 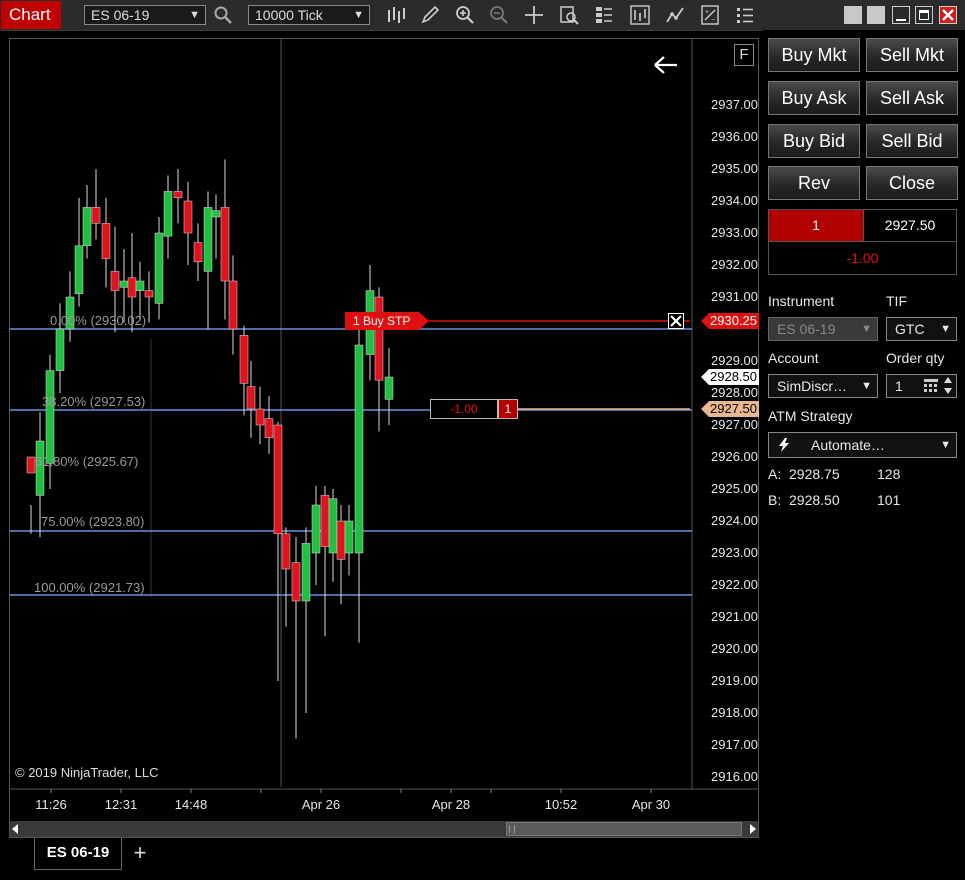 I want to click on position-avg-price: 2927.50, so click(x=909, y=225).